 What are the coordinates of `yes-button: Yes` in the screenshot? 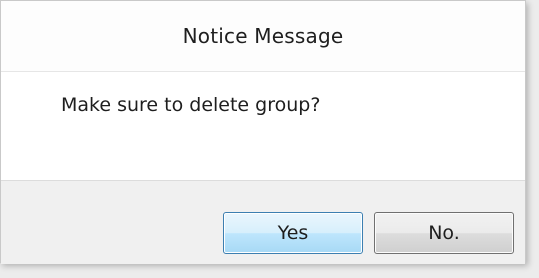 It's located at (293, 233).